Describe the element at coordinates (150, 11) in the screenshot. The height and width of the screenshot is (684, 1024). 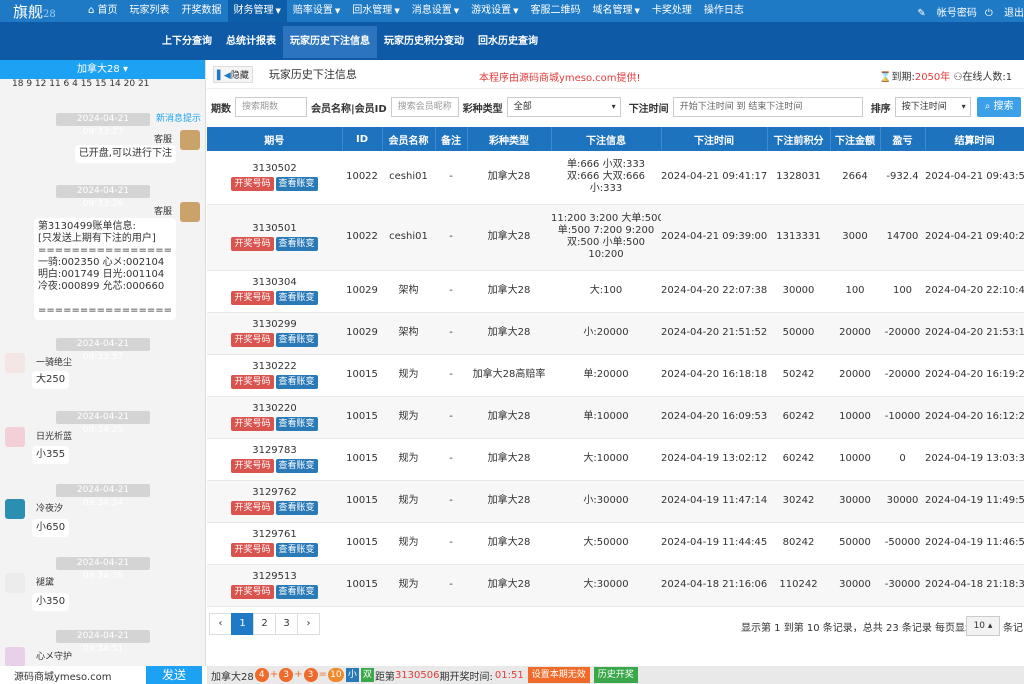
I see `nav-item-1: 玩家列表` at that location.